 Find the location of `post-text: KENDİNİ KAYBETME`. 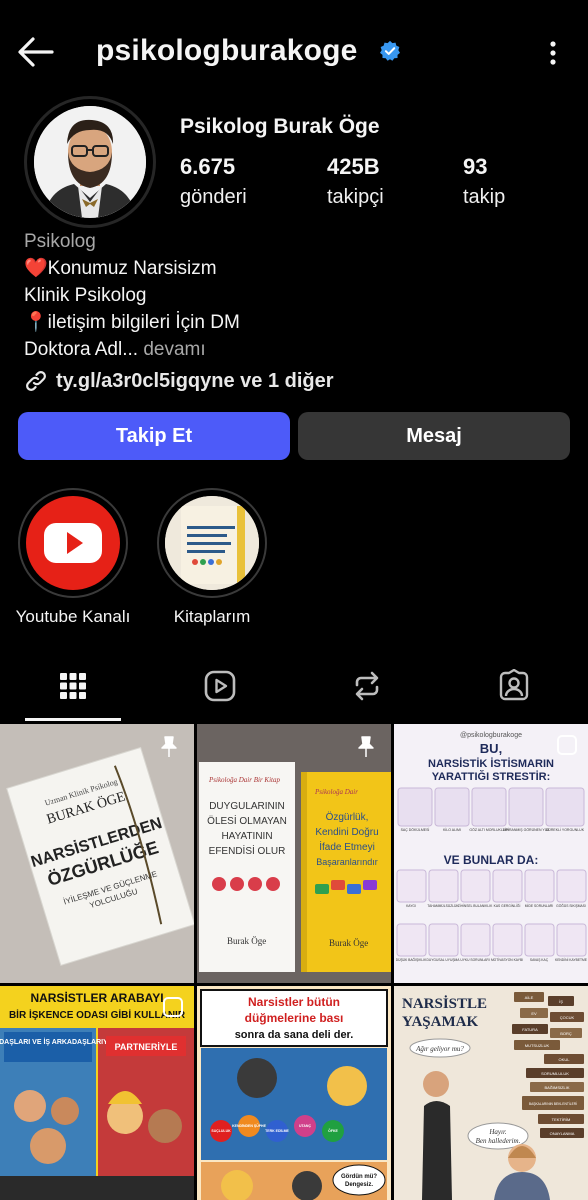

post-text: KENDİNİ KAYBETME is located at coordinates (571, 959).